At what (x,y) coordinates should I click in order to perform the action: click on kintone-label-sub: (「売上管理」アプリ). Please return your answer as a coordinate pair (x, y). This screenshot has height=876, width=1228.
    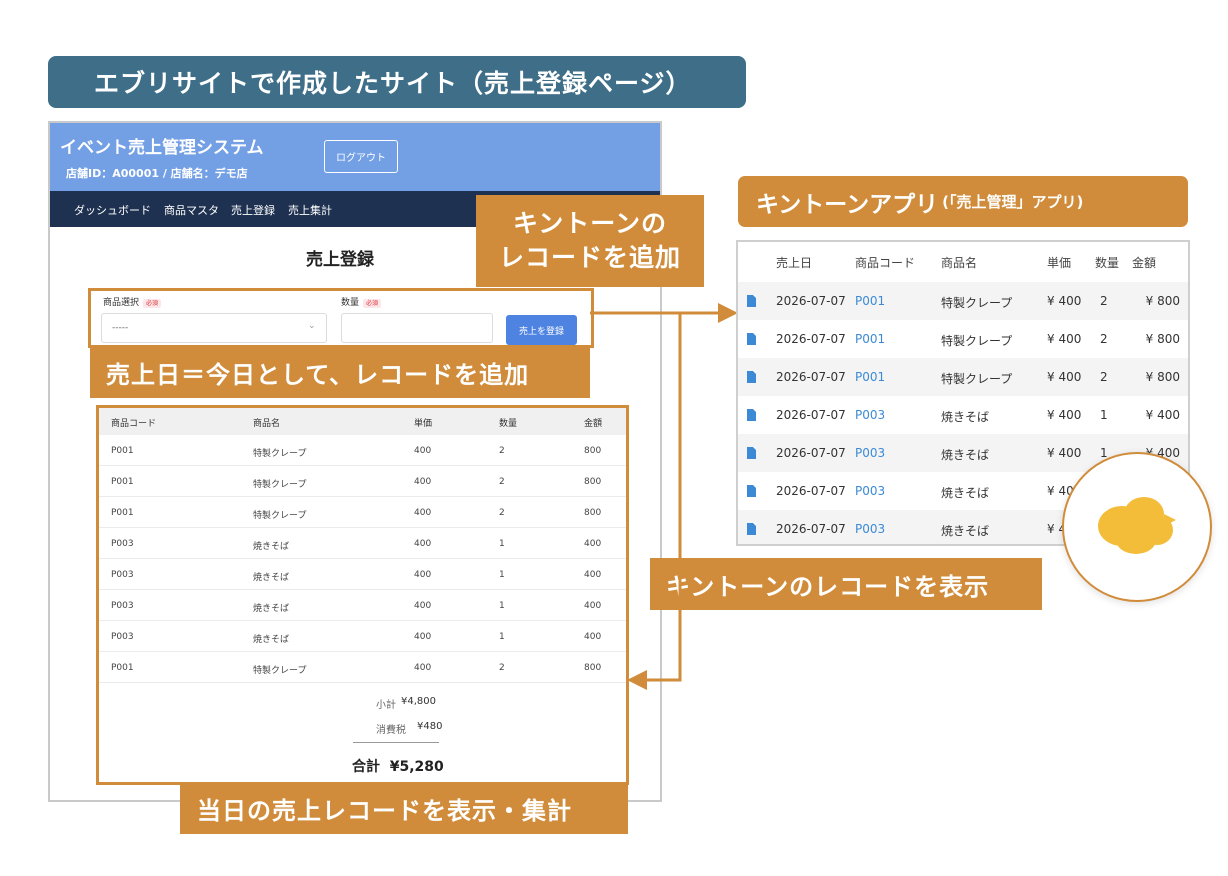
    Looking at the image, I should click on (1013, 202).